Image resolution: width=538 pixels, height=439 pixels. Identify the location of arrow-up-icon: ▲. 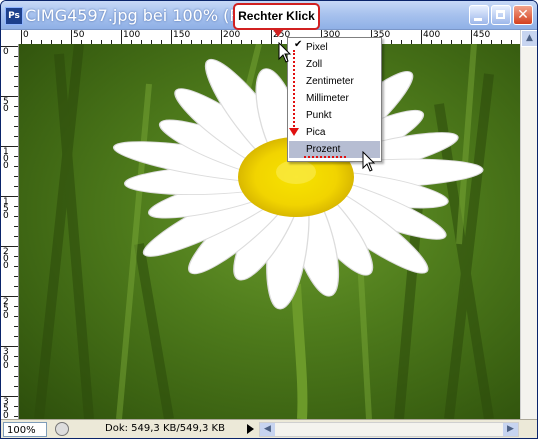
(529, 38).